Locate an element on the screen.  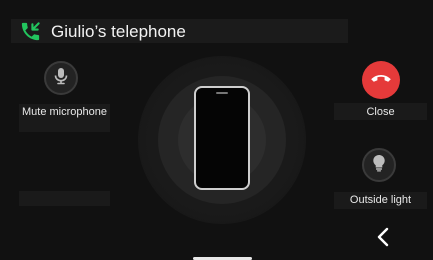
close-call-button is located at coordinates (381, 80).